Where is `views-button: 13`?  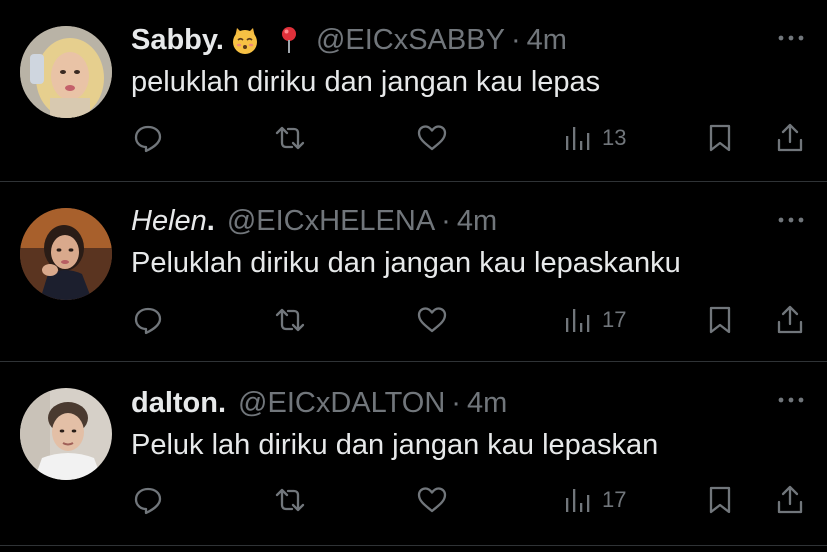 views-button: 13 is located at coordinates (594, 138).